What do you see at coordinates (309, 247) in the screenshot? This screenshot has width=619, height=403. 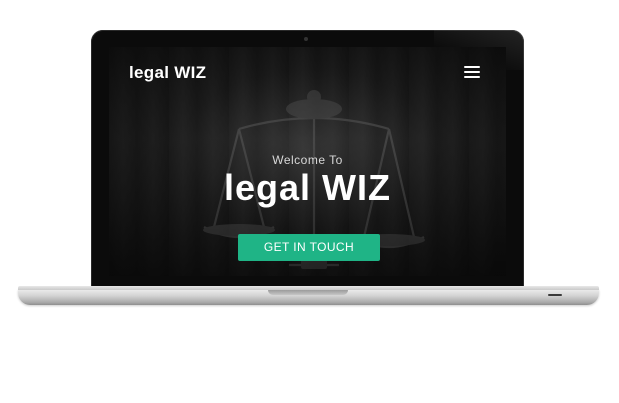 I see `get-in-touch-button: GET IN TOUCH` at bounding box center [309, 247].